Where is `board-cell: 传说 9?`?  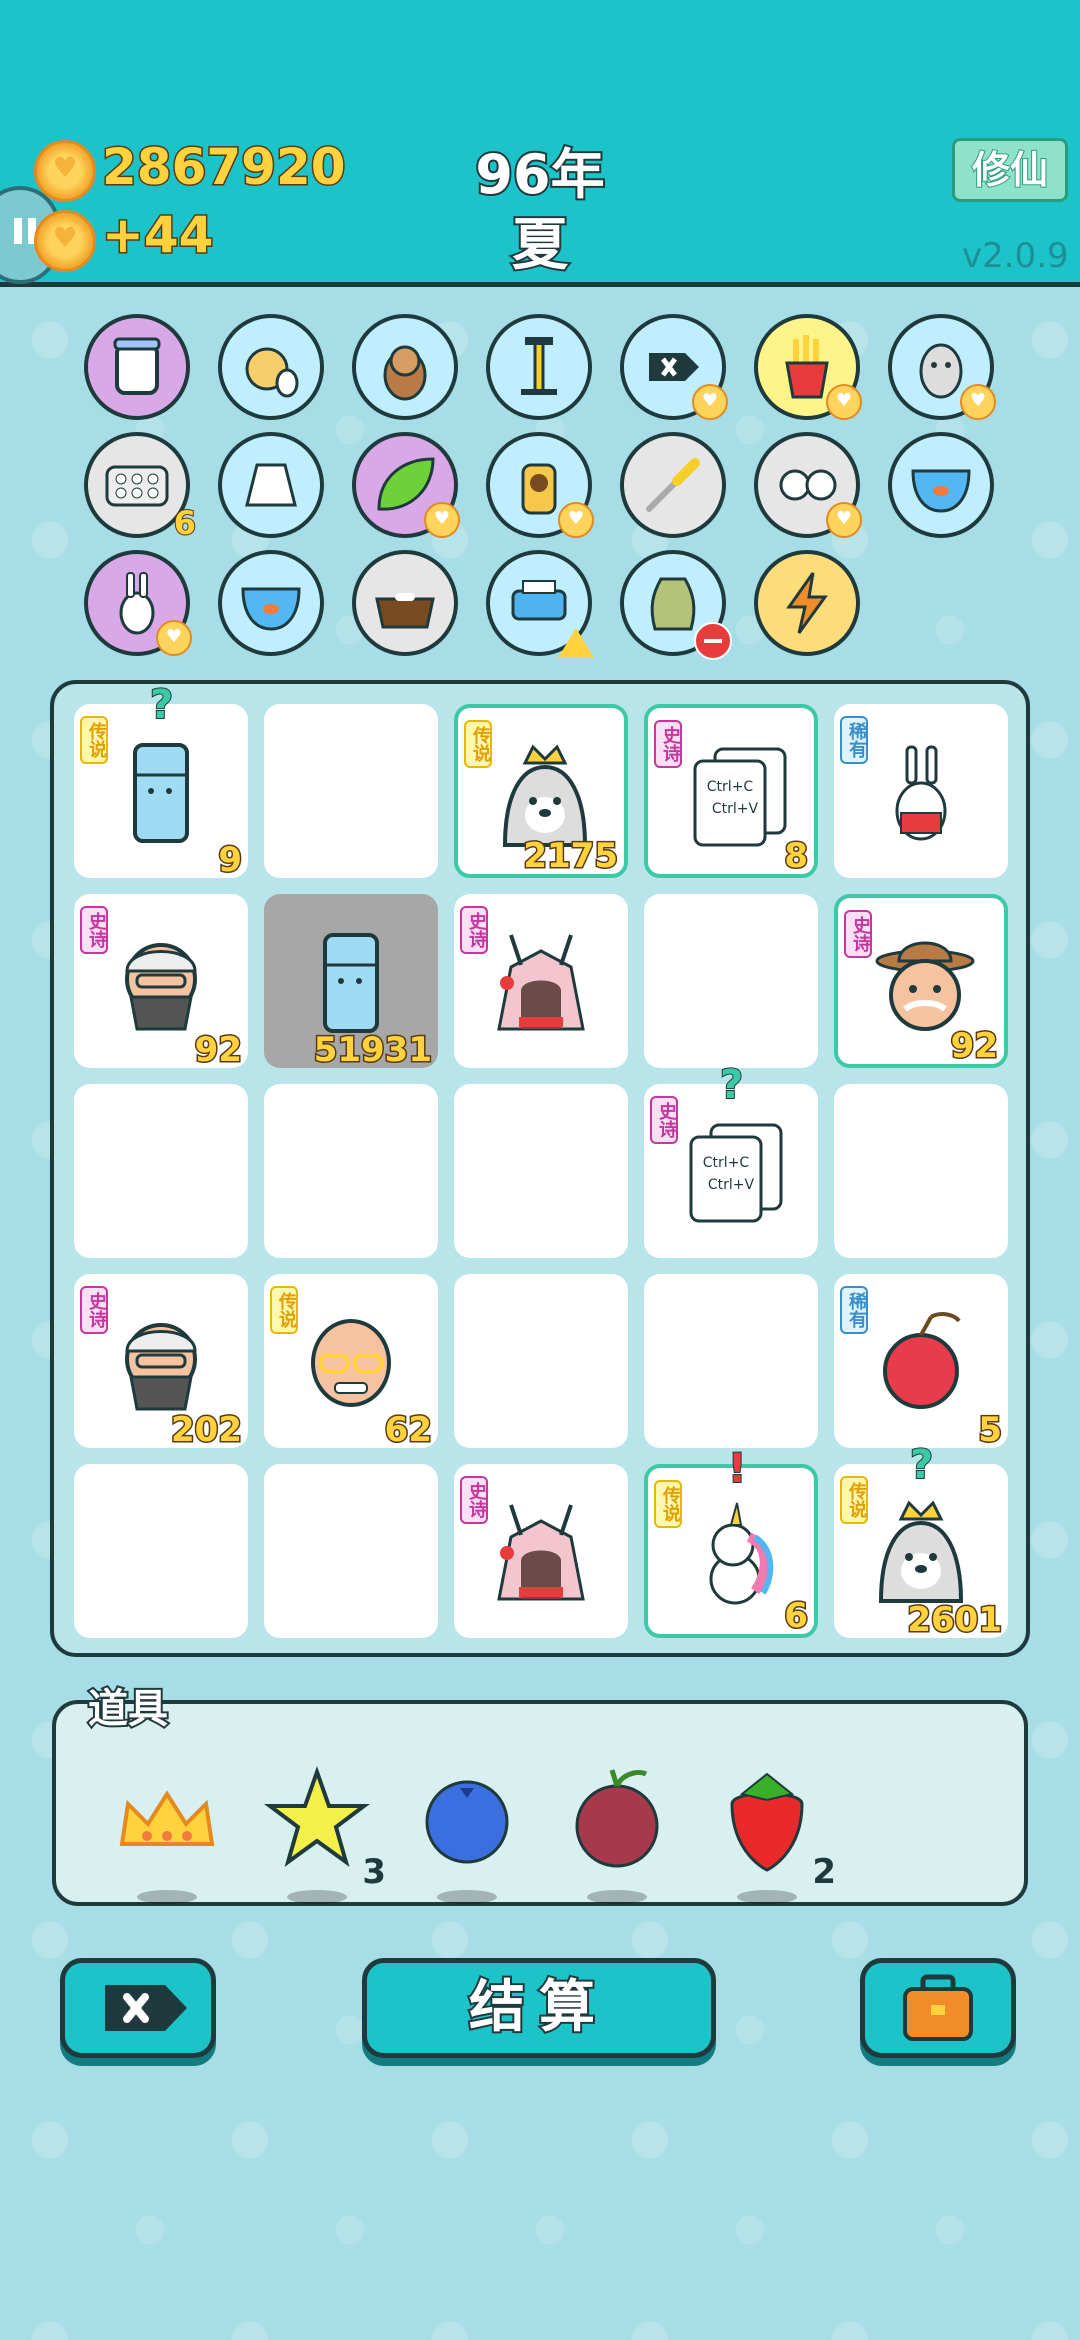
board-cell: 传说 9? is located at coordinates (161, 781).